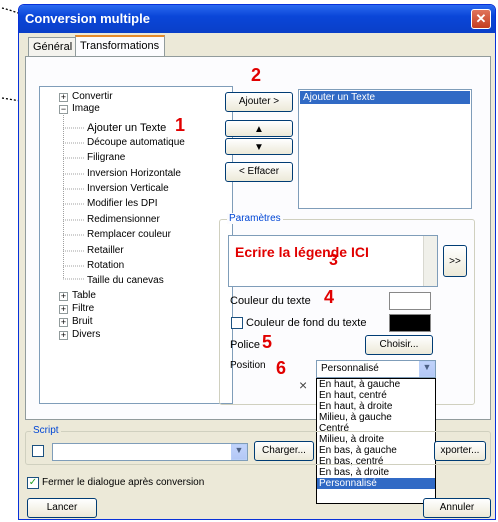 The width and height of the screenshot is (498, 522). Describe the element at coordinates (270, 301) in the screenshot. I see `text-color-label: Couleur du texte` at that location.